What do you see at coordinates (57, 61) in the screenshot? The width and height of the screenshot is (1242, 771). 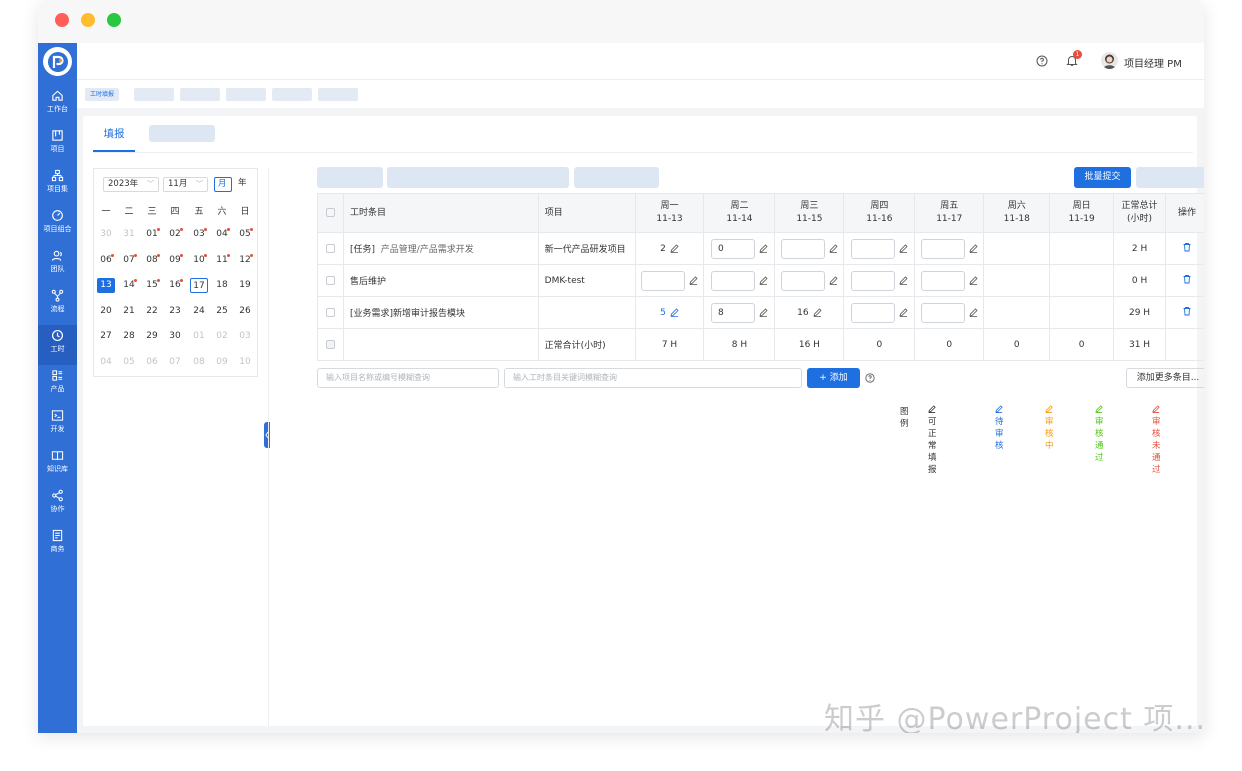 I see `powerproject-logo-icon` at bounding box center [57, 61].